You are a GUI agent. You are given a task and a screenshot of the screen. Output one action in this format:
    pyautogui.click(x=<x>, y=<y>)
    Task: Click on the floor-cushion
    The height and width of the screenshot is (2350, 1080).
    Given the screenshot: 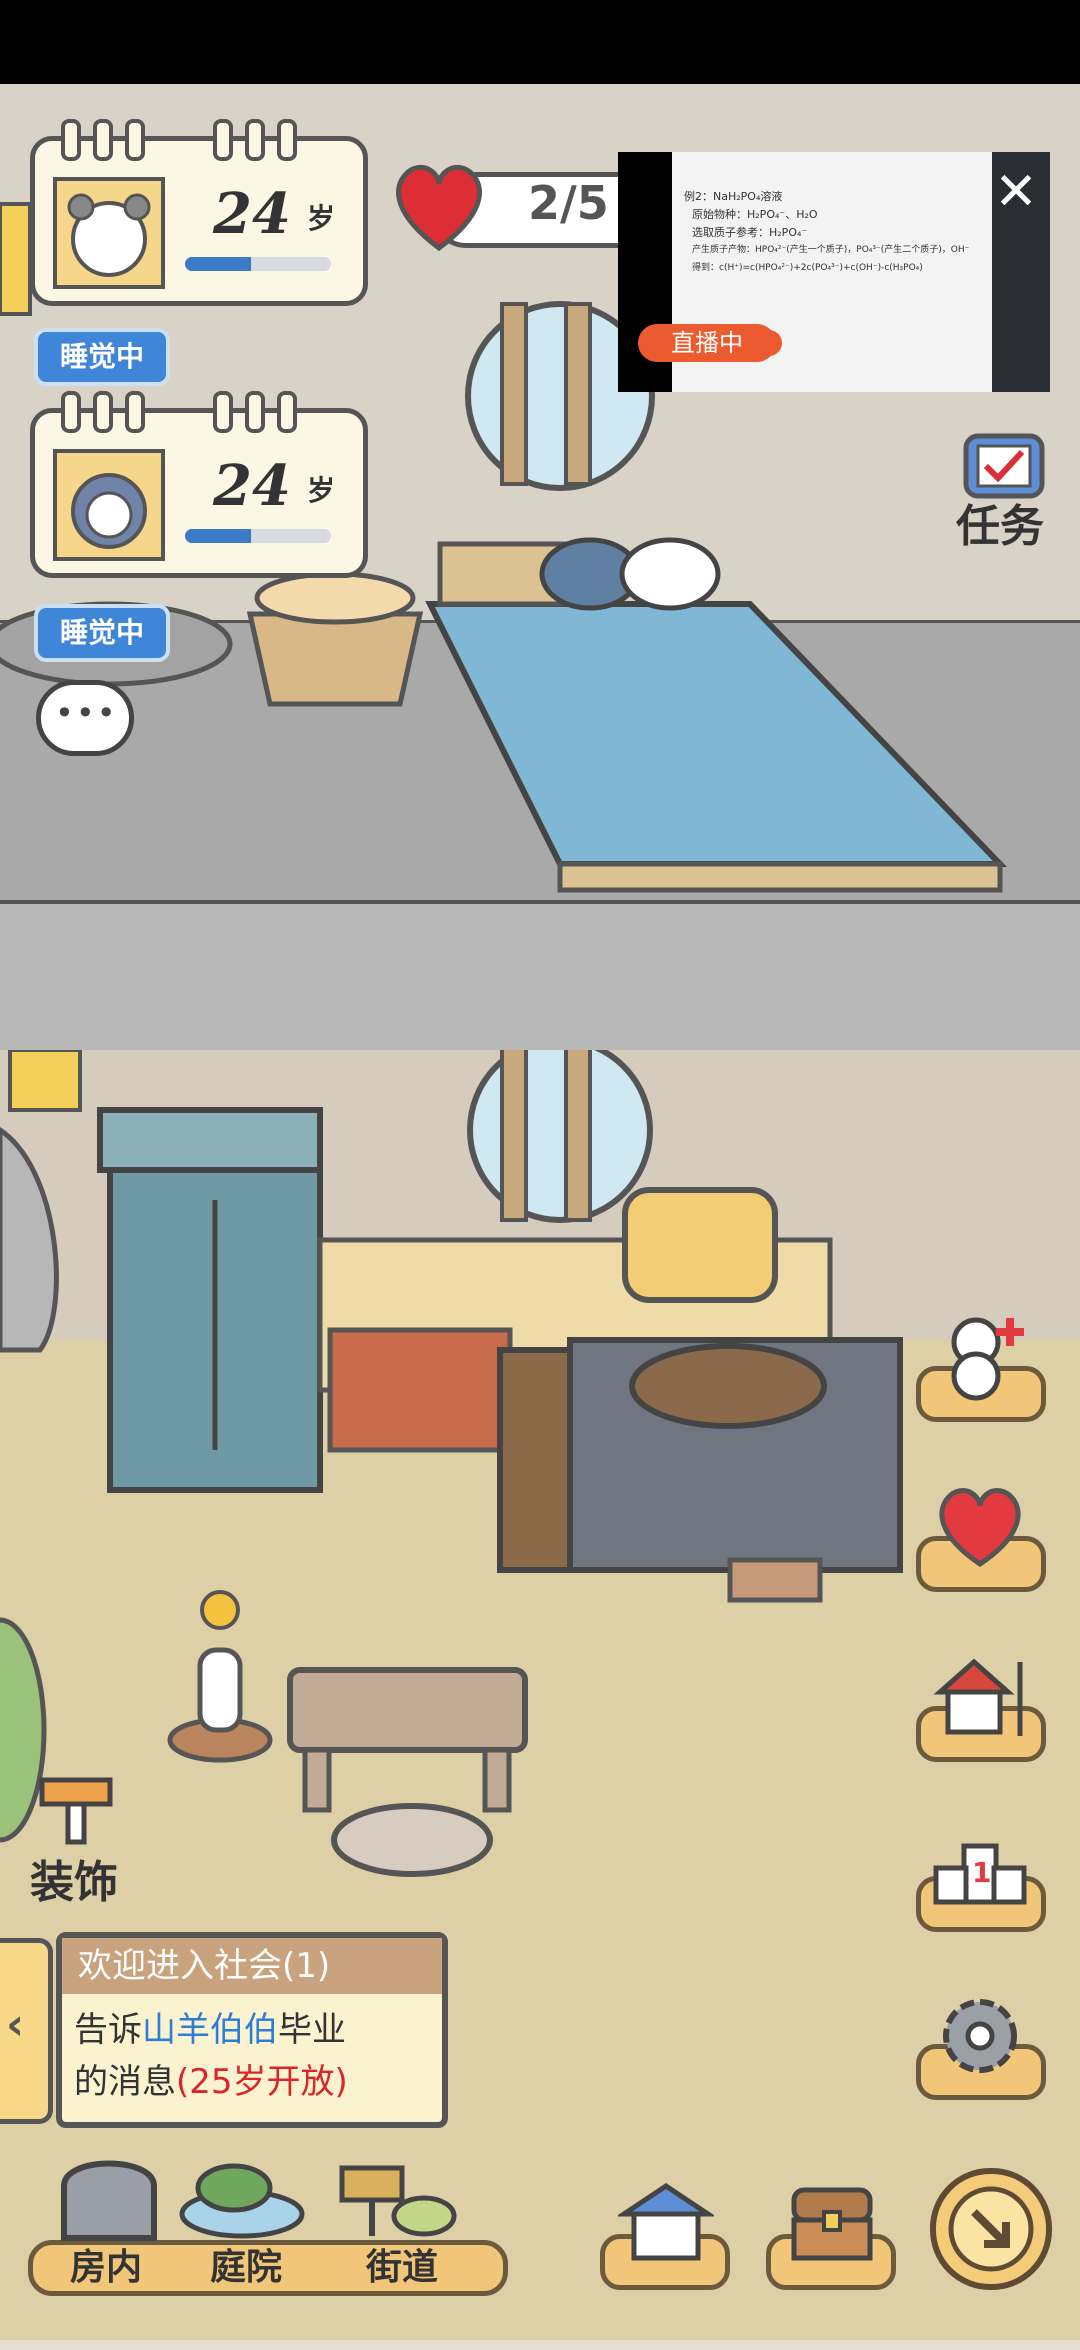 What is the action you would take?
    pyautogui.click(x=412, y=1840)
    